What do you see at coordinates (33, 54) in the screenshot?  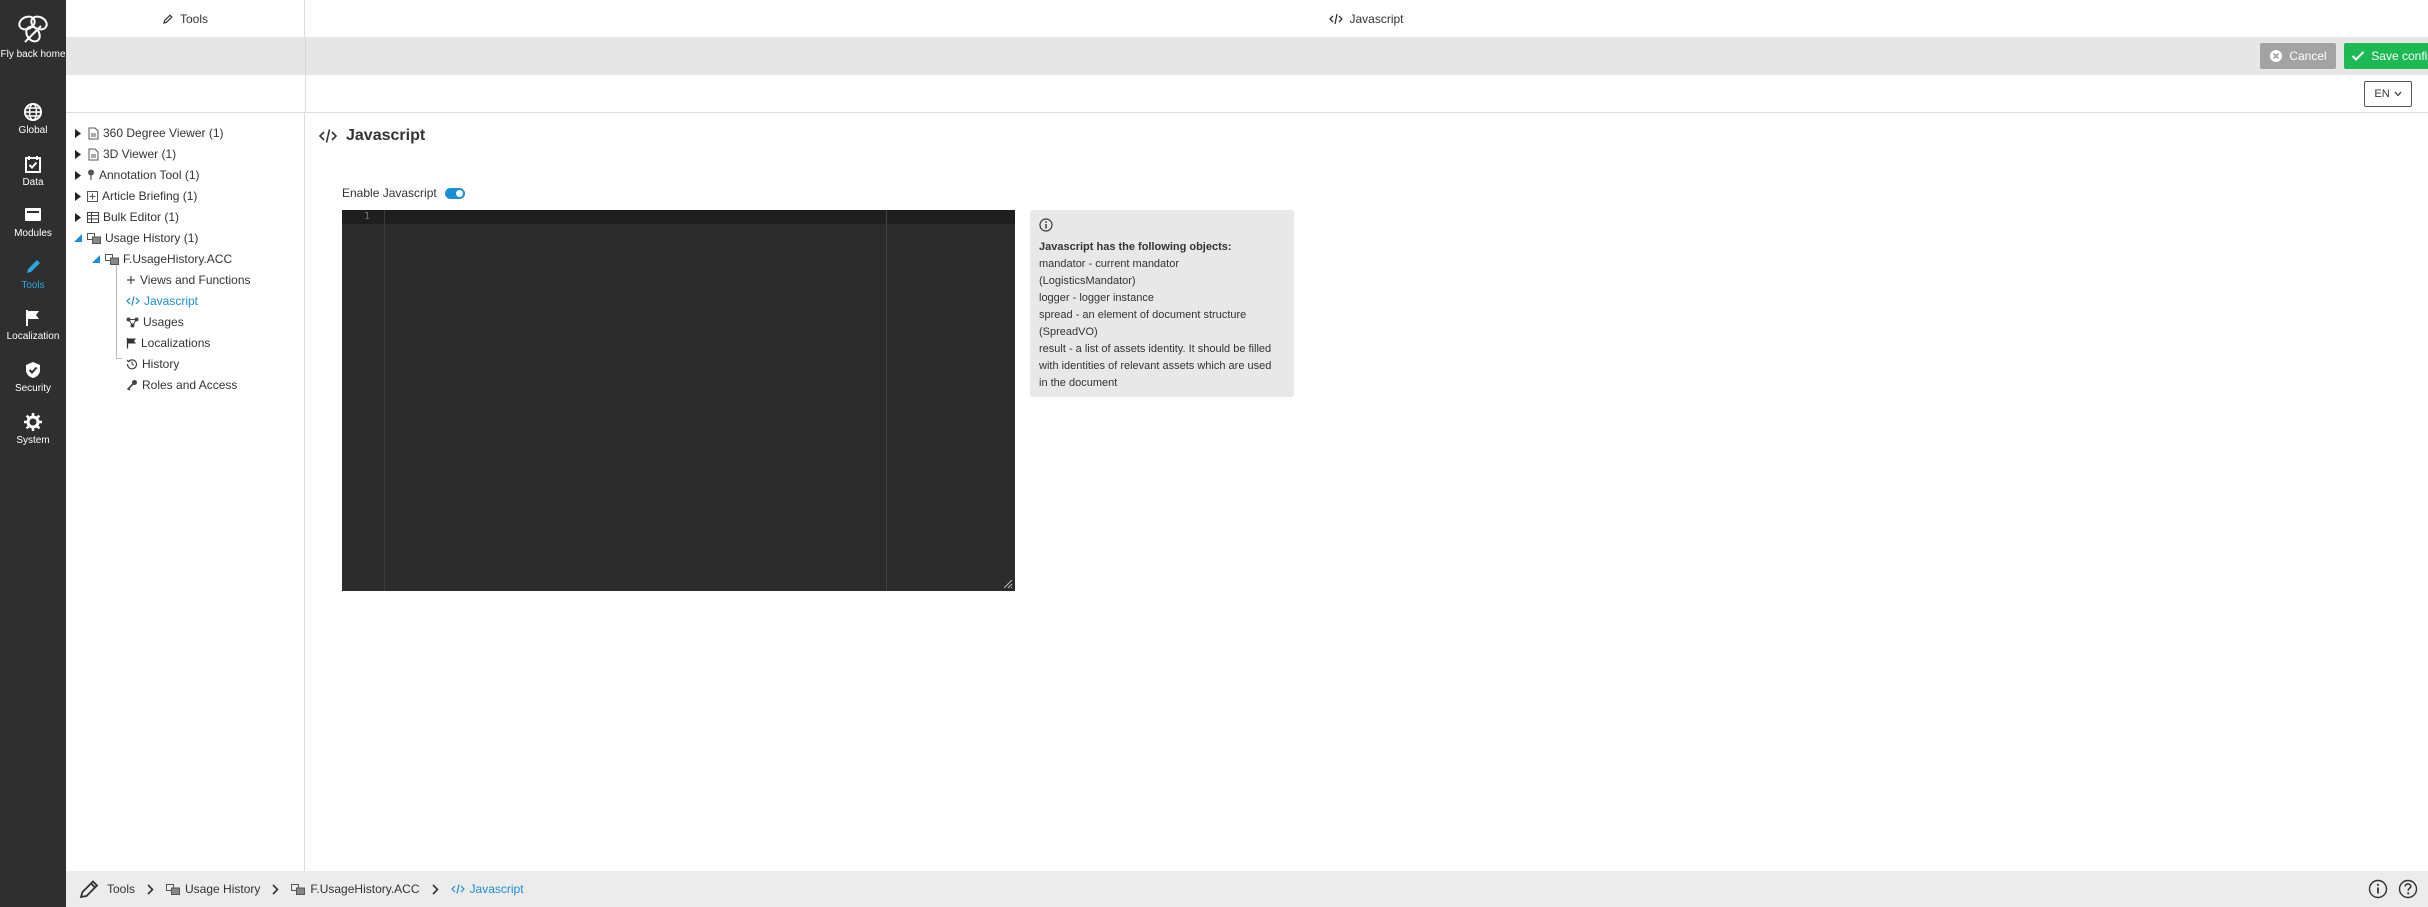 I see `fly-back-home-label: Fly back home` at bounding box center [33, 54].